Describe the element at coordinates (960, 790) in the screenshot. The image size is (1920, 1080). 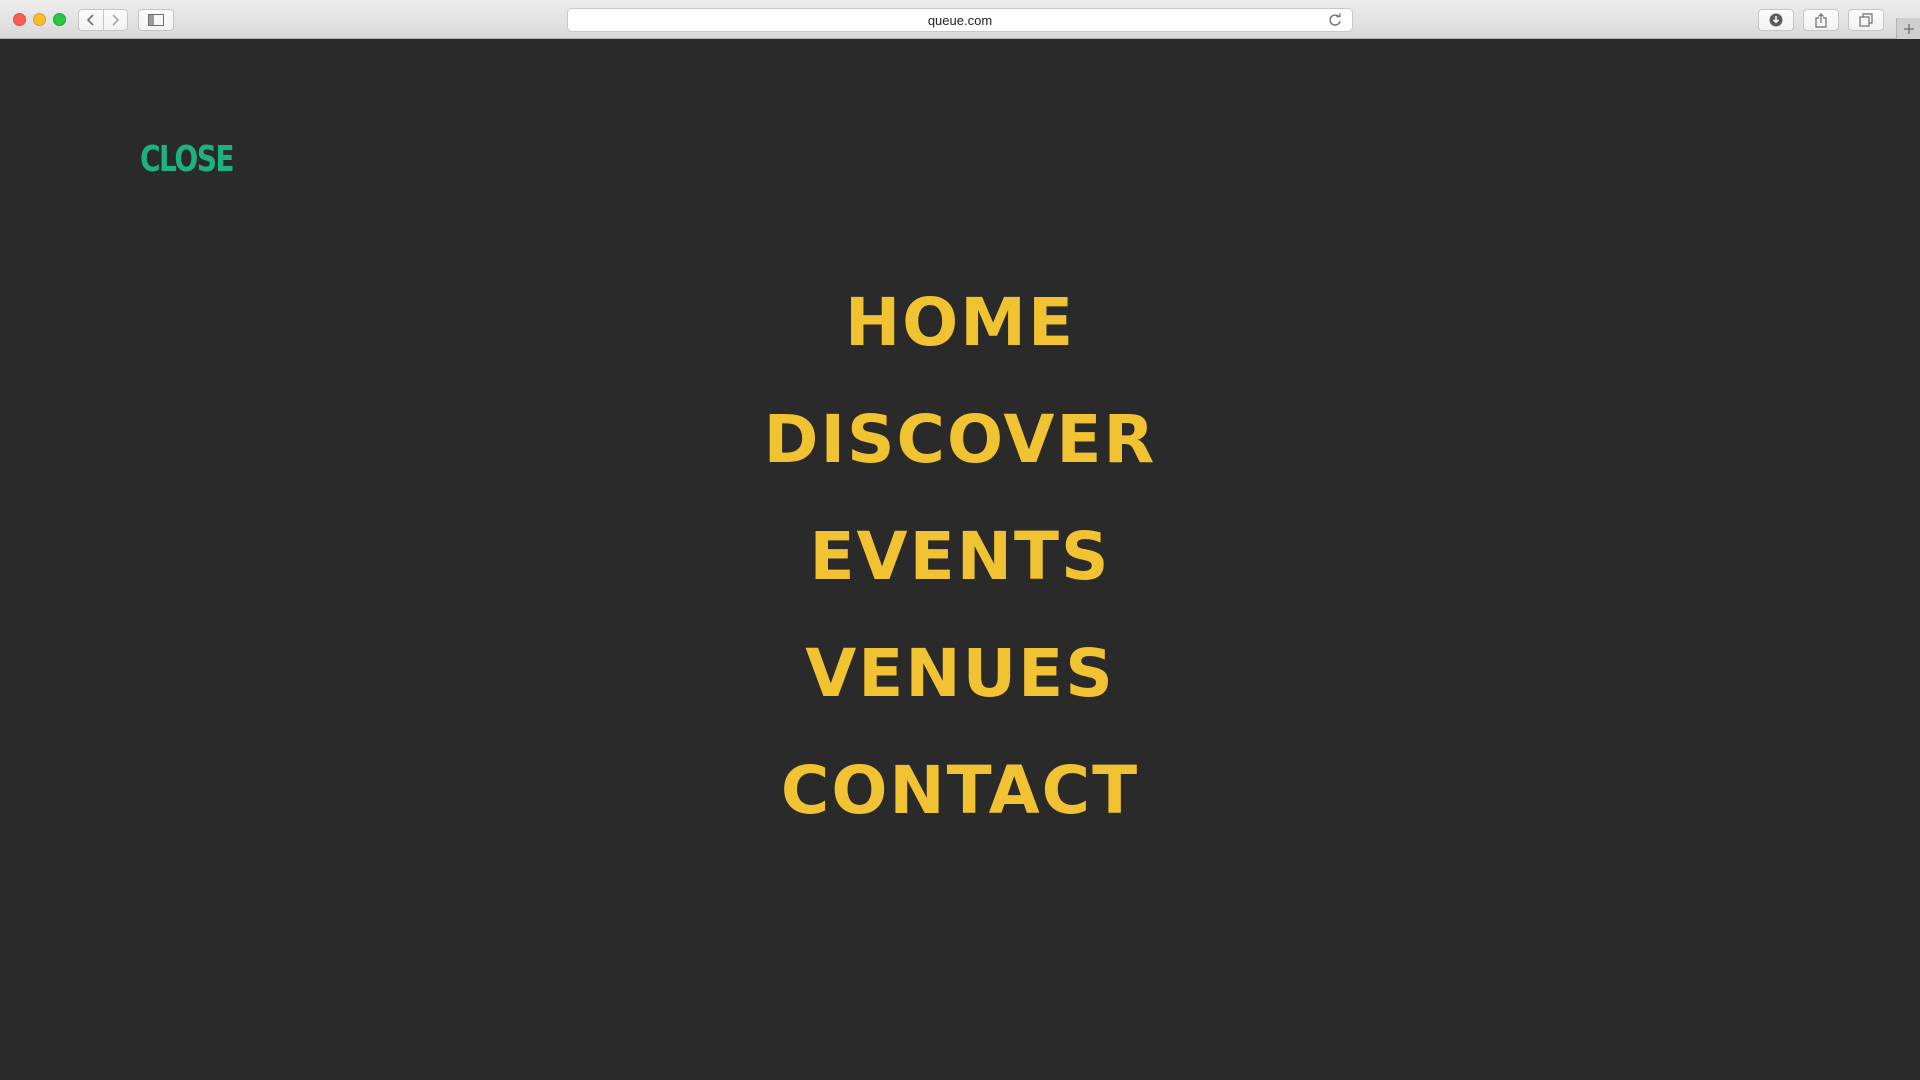
I see `menu-item-contact: CONTACT` at that location.